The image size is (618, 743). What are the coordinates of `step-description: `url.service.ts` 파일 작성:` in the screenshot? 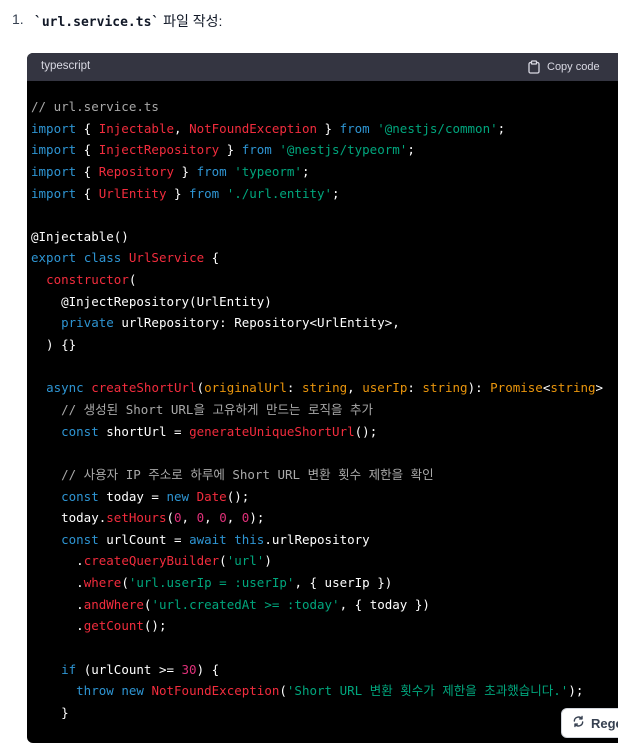 It's located at (128, 21).